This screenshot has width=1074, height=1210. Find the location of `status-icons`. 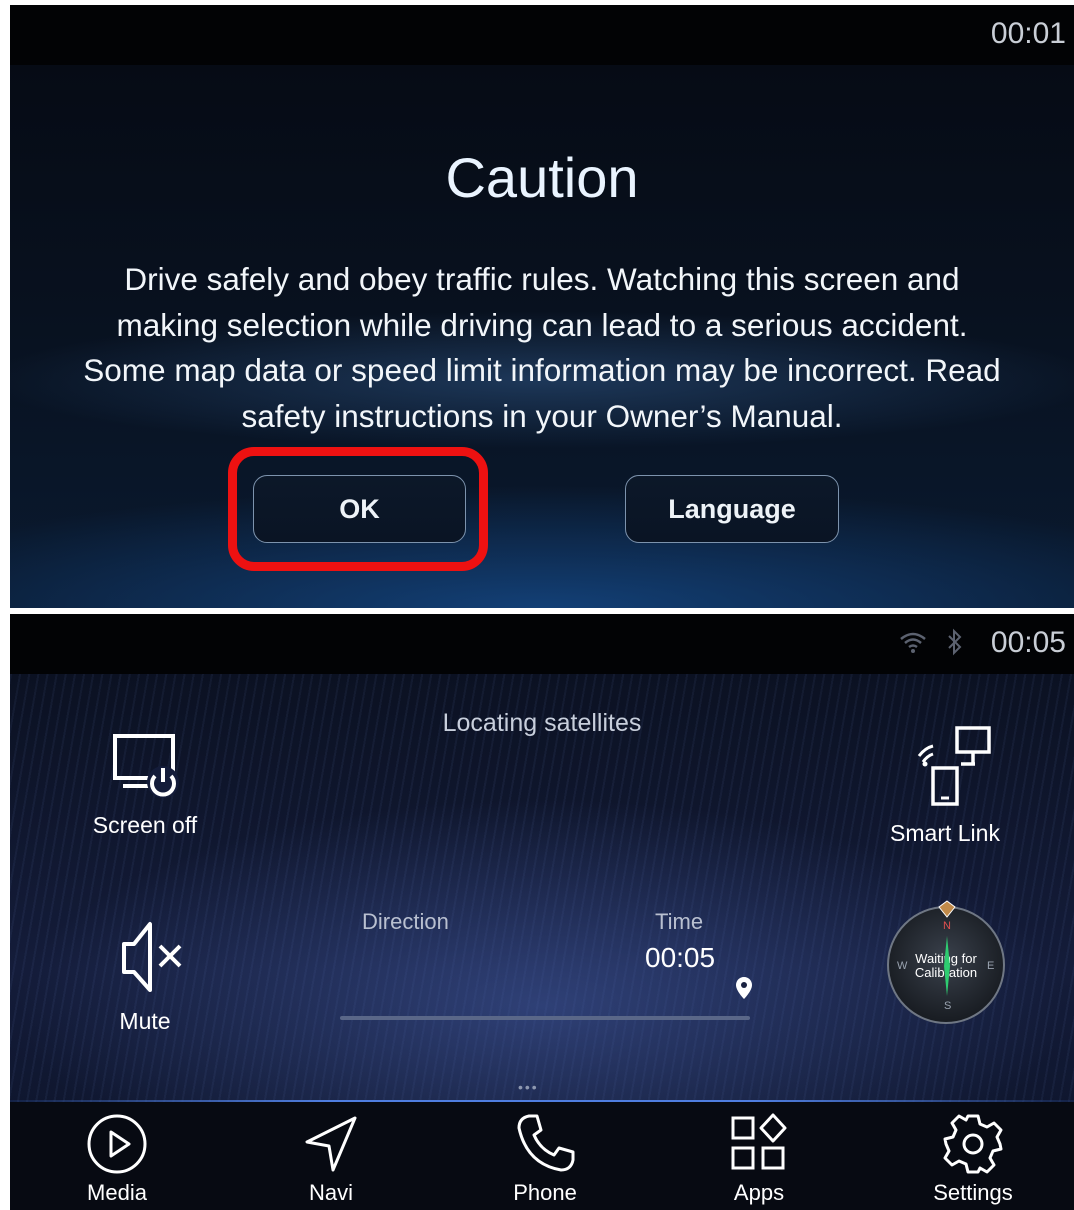

status-icons is located at coordinates (931, 642).